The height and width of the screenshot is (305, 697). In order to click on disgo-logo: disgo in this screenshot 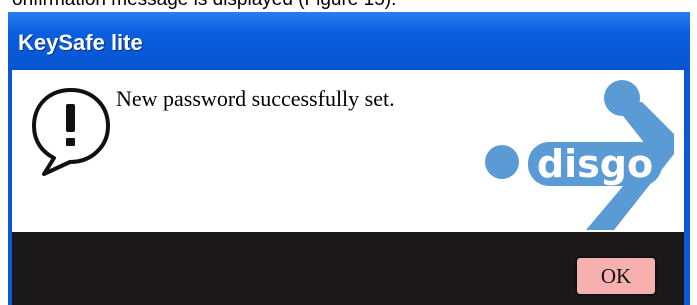, I will do `click(579, 155)`.